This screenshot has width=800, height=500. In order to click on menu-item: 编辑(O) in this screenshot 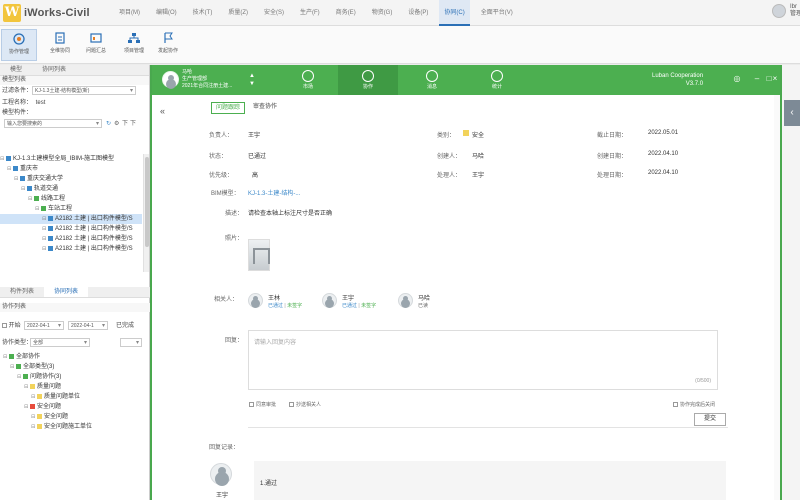, I will do `click(166, 13)`.